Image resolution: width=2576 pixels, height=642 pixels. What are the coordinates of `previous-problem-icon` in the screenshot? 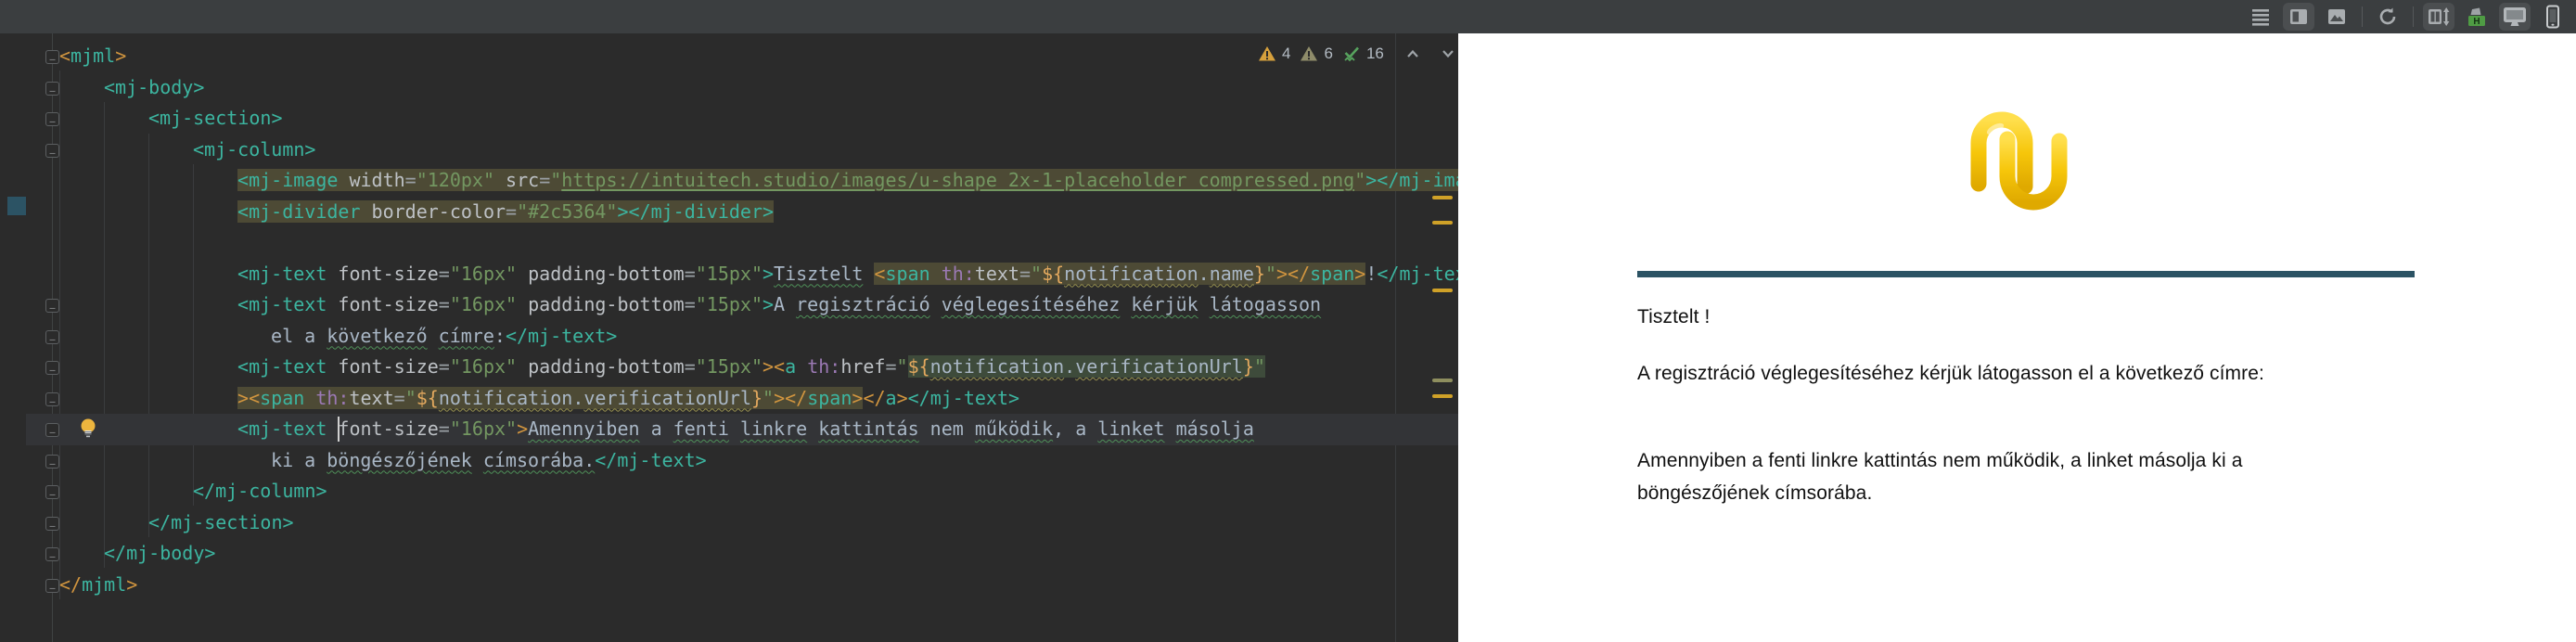 It's located at (1412, 53).